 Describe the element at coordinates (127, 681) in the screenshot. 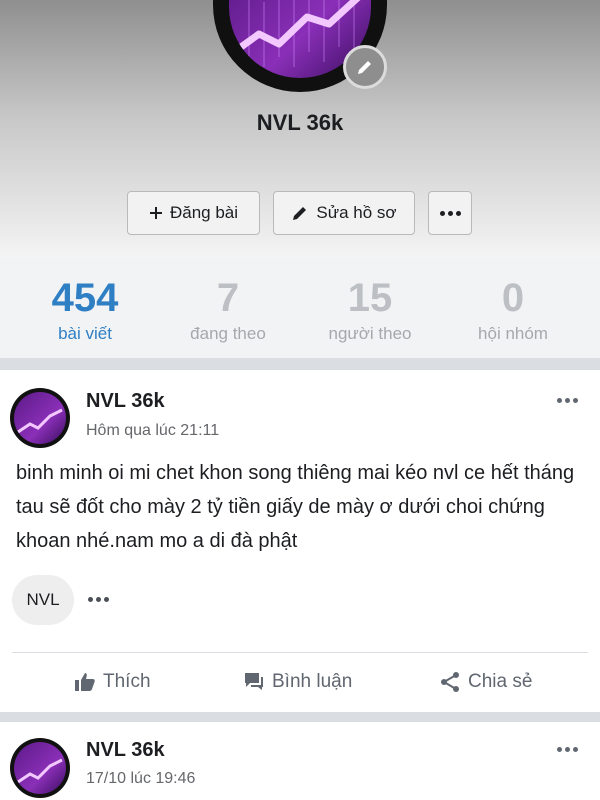

I see `like-label: Thích` at that location.